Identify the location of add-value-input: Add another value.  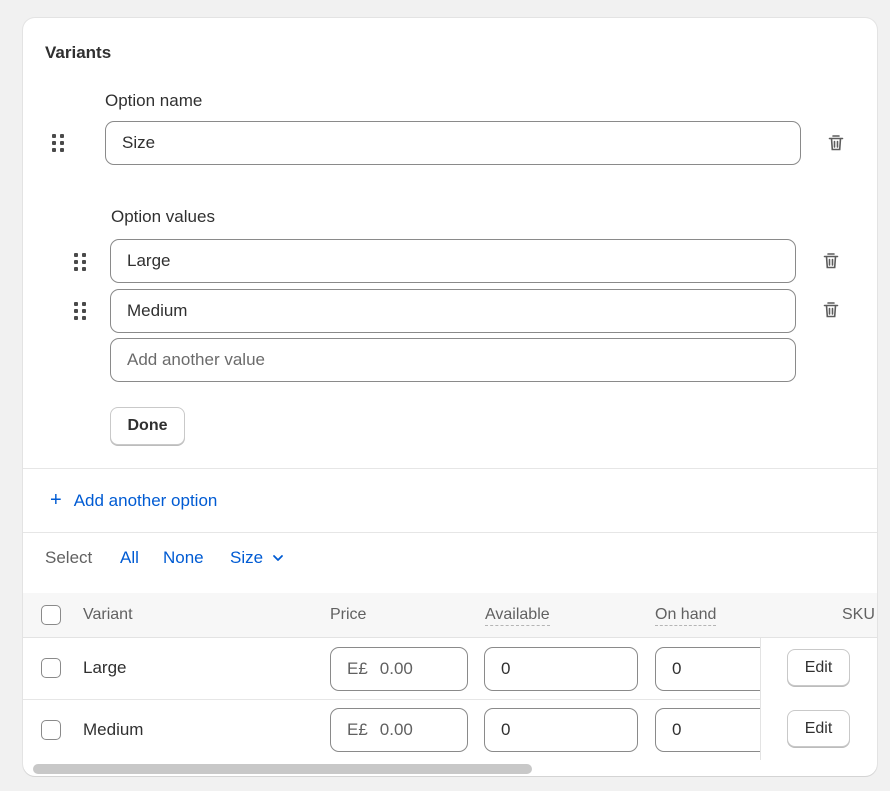
(453, 360).